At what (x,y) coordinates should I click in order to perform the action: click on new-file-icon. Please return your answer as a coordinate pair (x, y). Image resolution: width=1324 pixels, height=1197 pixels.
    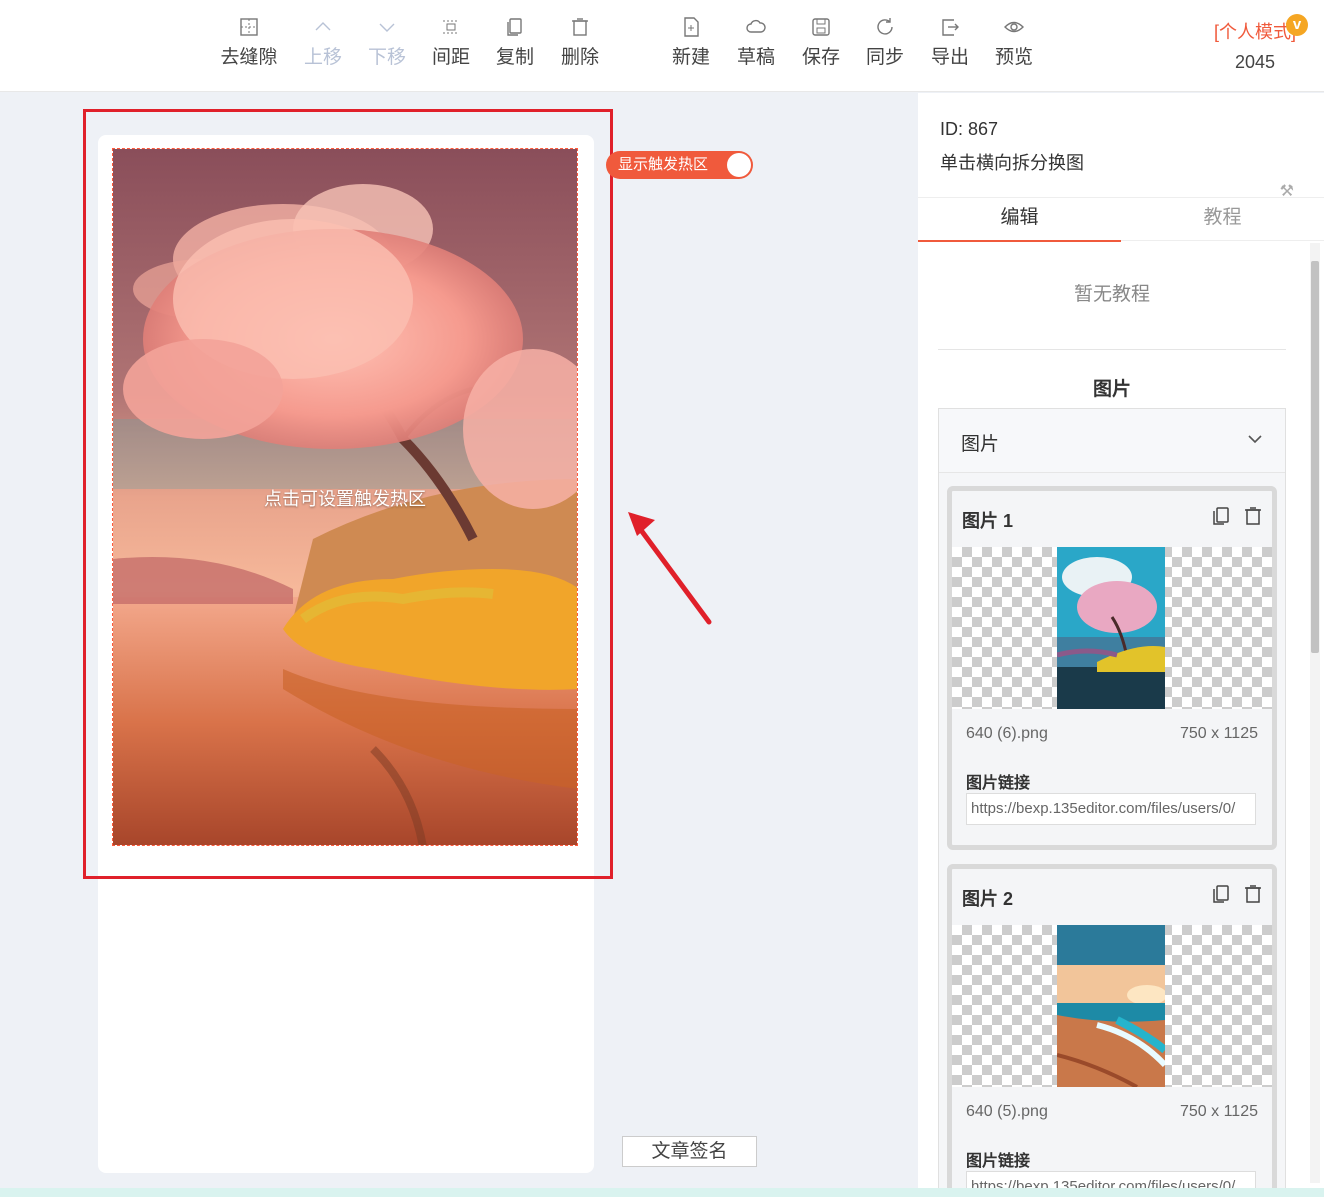
    Looking at the image, I should click on (691, 27).